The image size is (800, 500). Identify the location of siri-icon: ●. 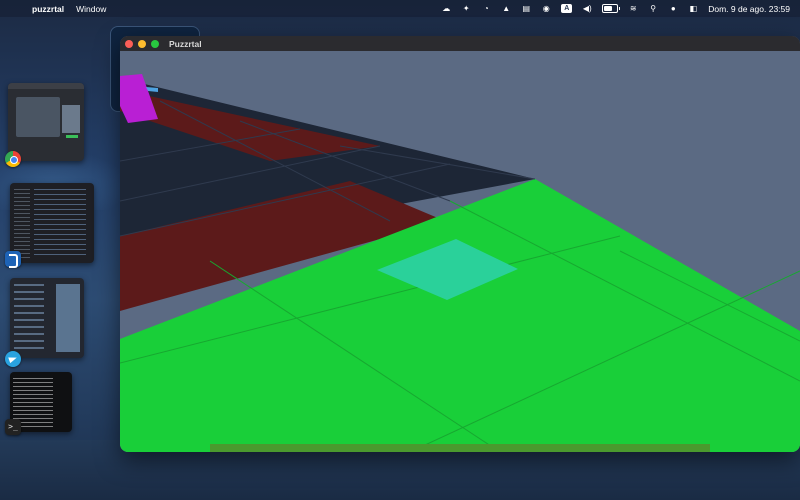
(673, 9).